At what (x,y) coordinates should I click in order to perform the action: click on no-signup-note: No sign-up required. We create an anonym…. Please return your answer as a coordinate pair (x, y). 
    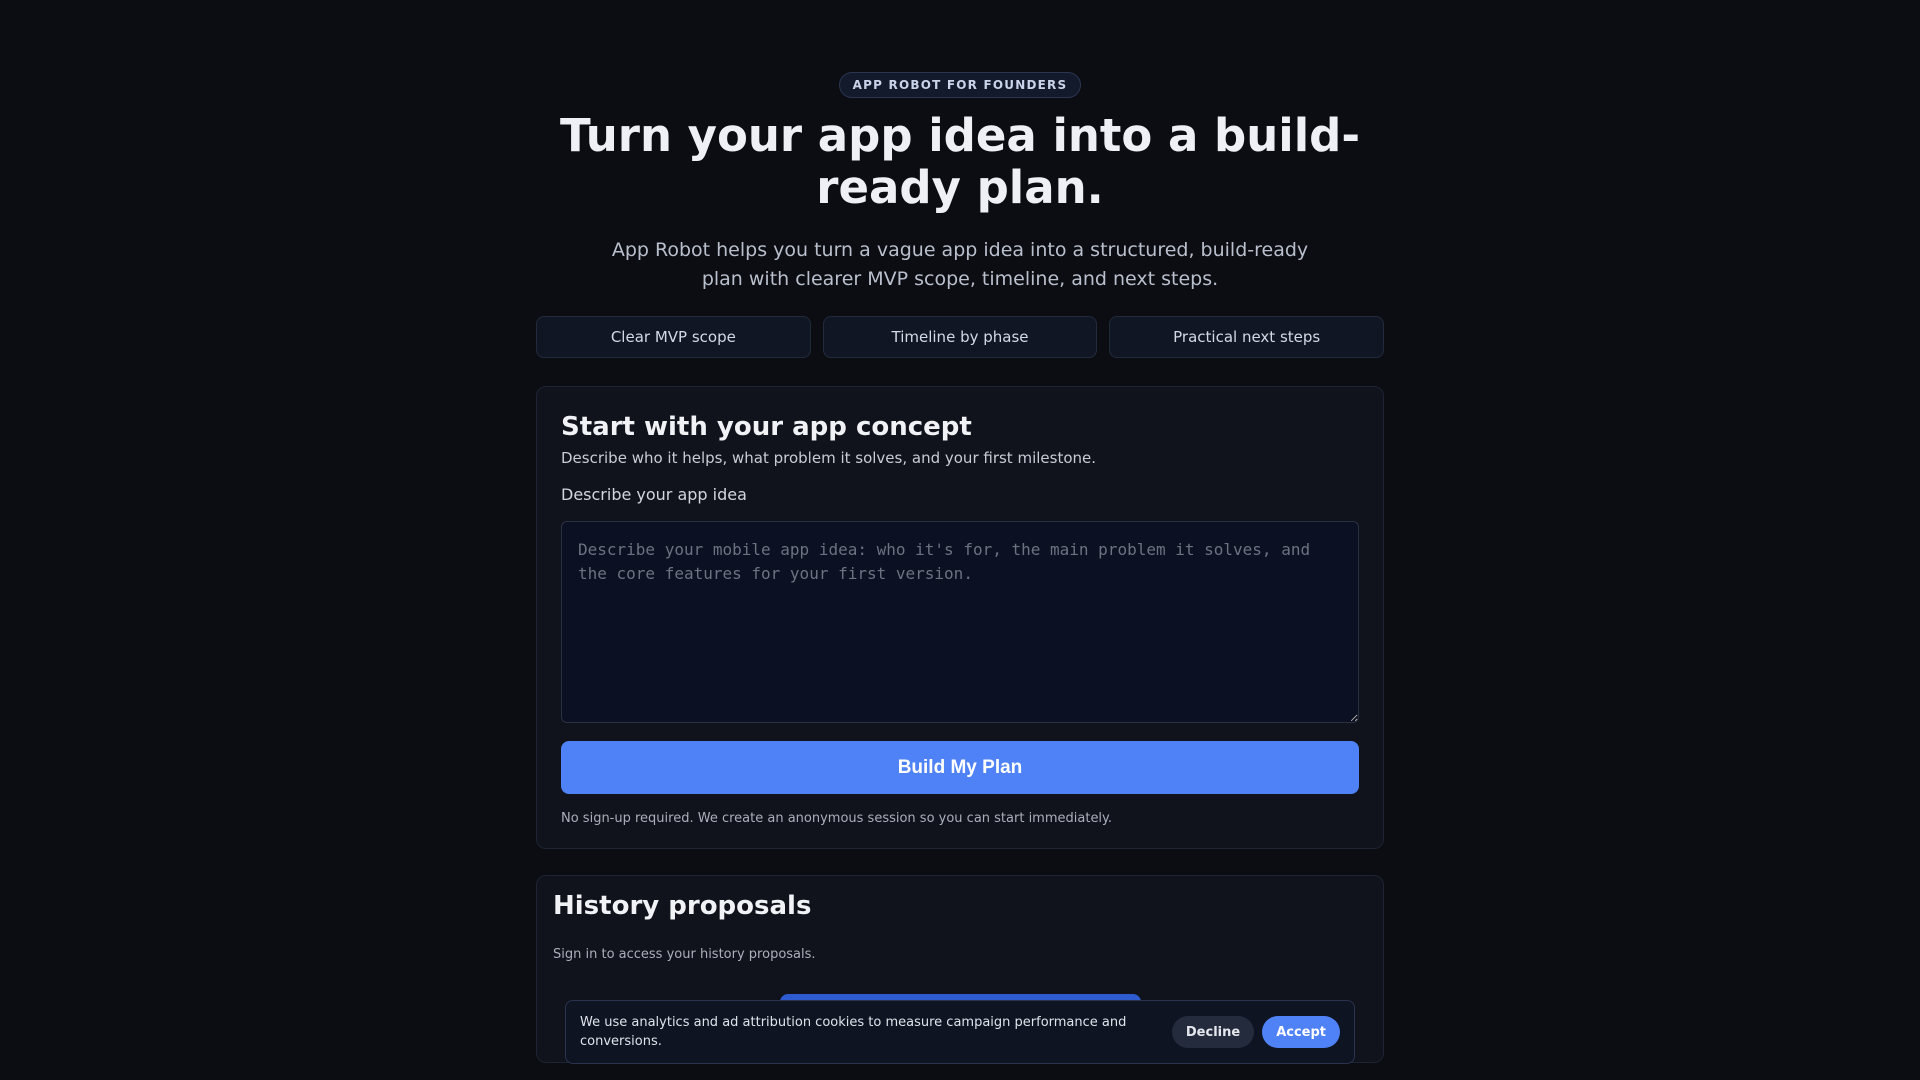
    Looking at the image, I should click on (837, 818).